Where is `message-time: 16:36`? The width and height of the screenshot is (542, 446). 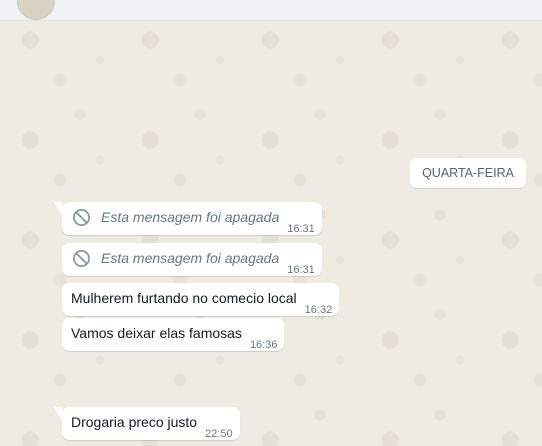
message-time: 16:36 is located at coordinates (263, 345).